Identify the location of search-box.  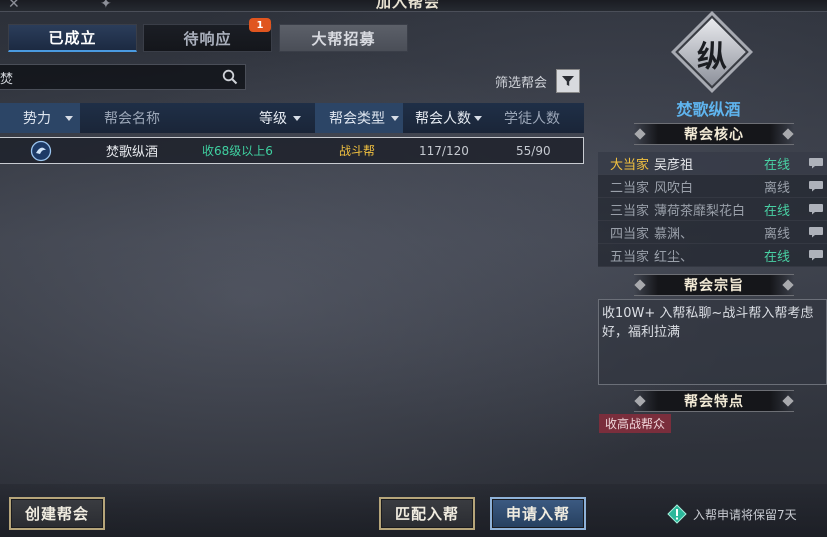
(123, 77).